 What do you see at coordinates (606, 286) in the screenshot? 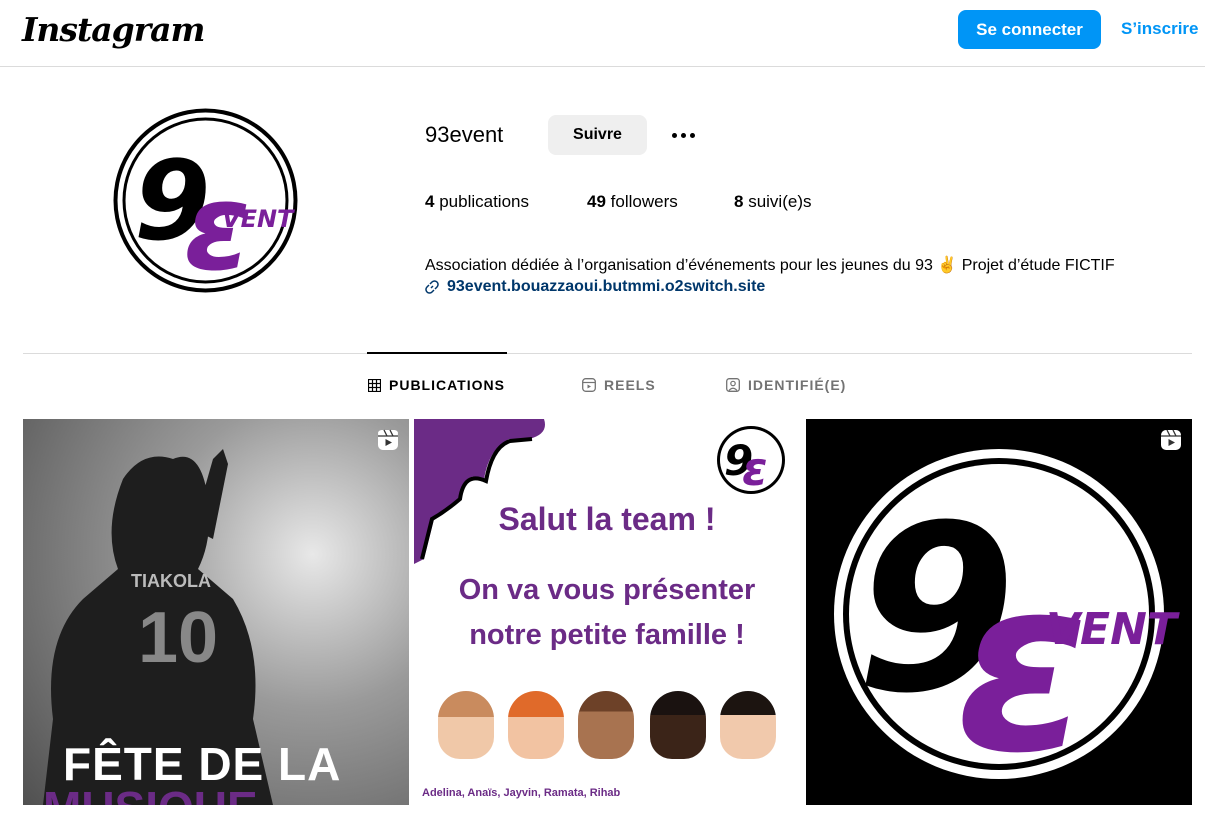
I see `website-link-text: 93event.bouazzaoui.butmmi.o2switch.site` at bounding box center [606, 286].